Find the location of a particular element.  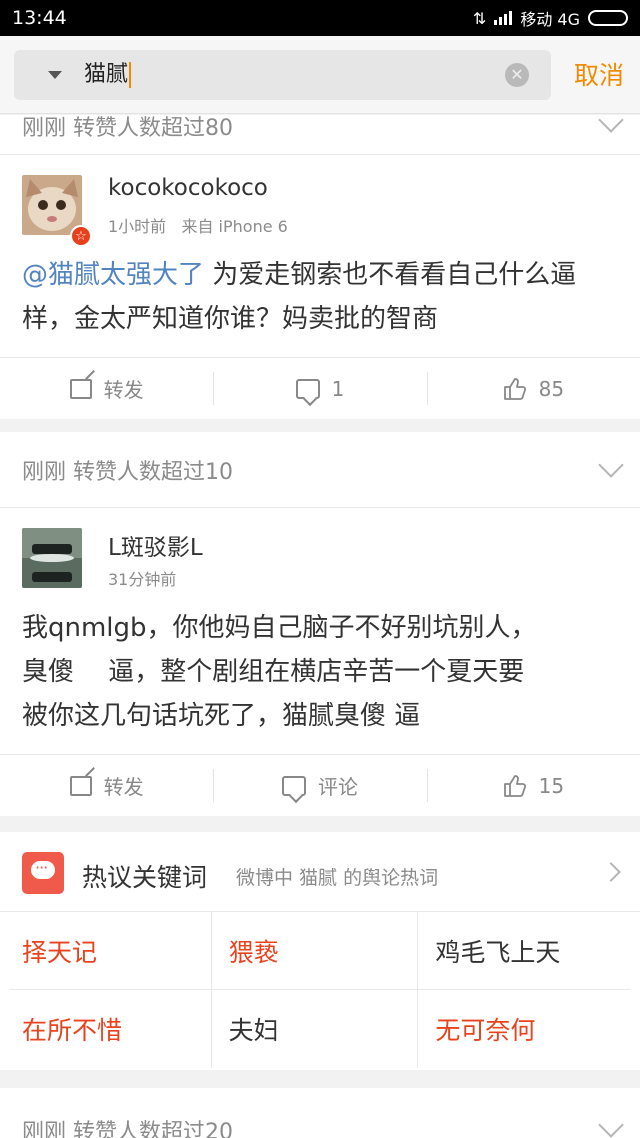

text-cursor is located at coordinates (130, 75).